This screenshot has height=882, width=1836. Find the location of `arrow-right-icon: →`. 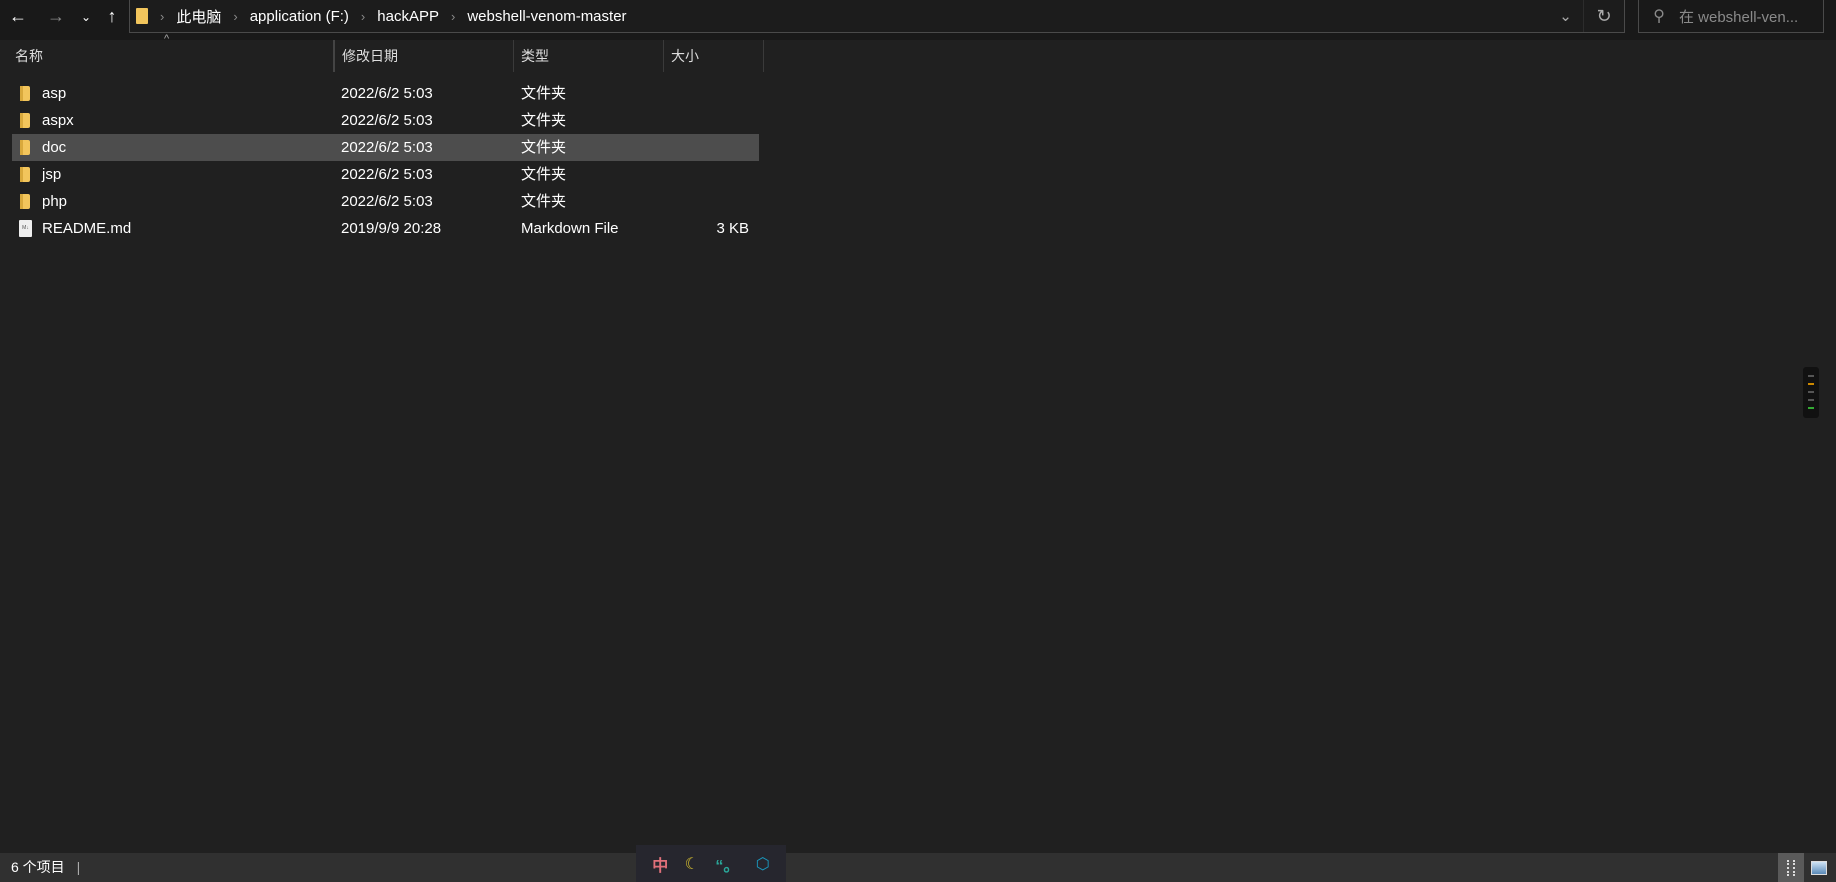

arrow-right-icon: → is located at coordinates (56, 16).